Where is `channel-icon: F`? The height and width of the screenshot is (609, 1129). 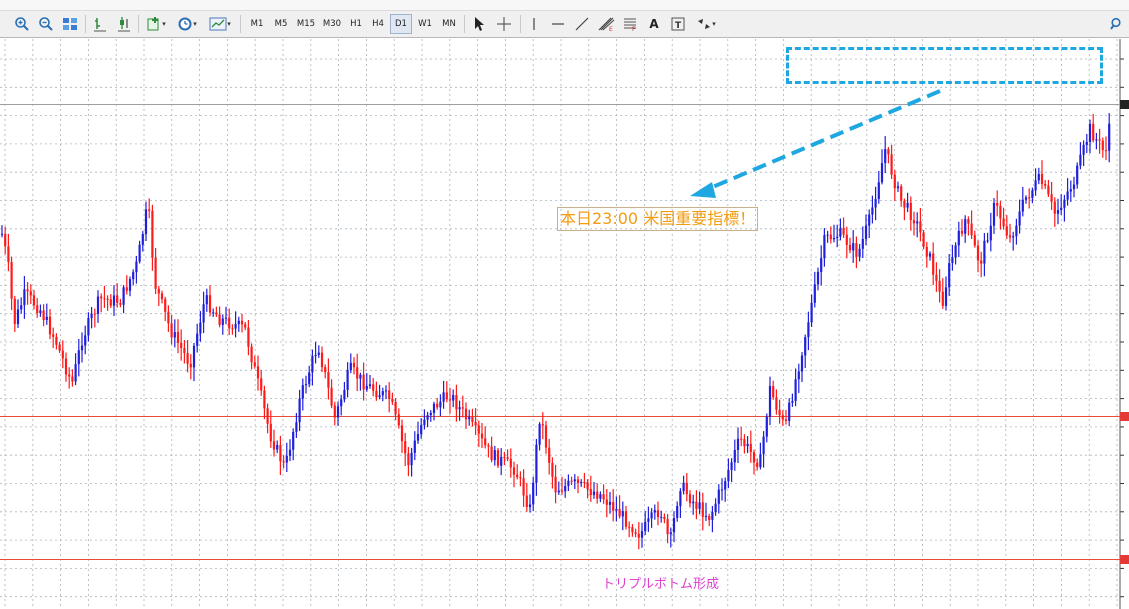 channel-icon: F is located at coordinates (630, 24).